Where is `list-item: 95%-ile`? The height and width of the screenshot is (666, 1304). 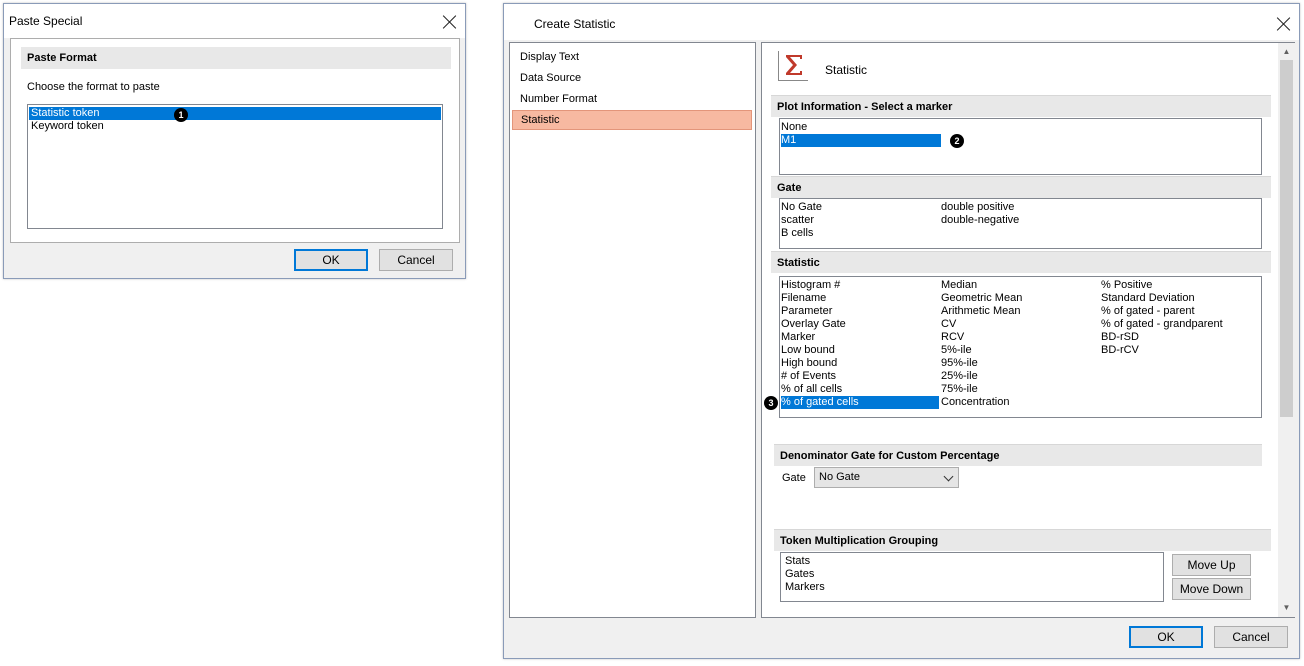
list-item: 95%-ile is located at coordinates (1020, 363).